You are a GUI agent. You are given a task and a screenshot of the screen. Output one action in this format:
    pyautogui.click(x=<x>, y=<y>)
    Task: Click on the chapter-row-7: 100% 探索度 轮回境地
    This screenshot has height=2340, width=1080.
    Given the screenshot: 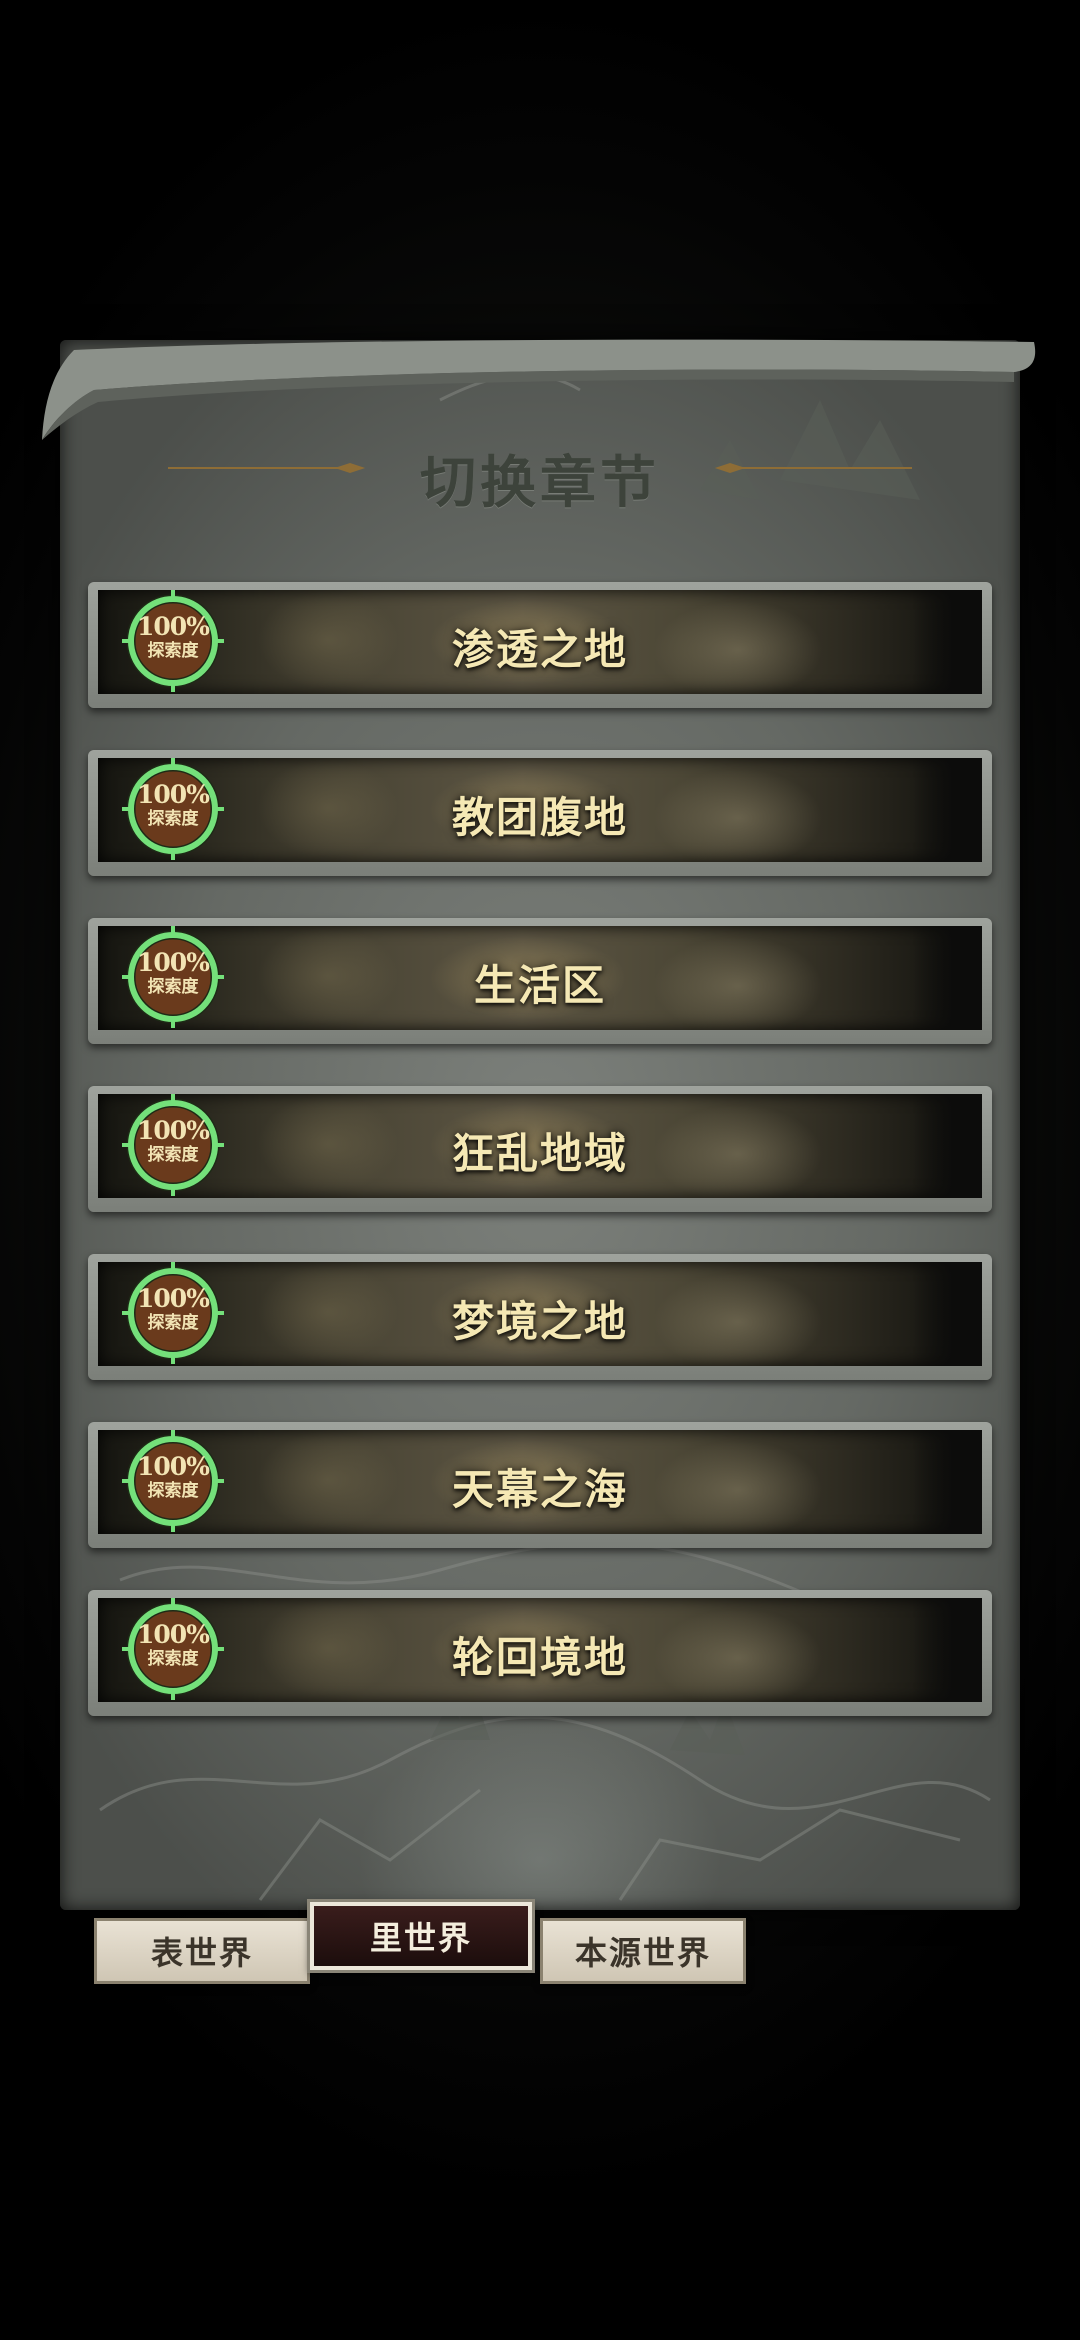 What is the action you would take?
    pyautogui.click(x=540, y=1653)
    